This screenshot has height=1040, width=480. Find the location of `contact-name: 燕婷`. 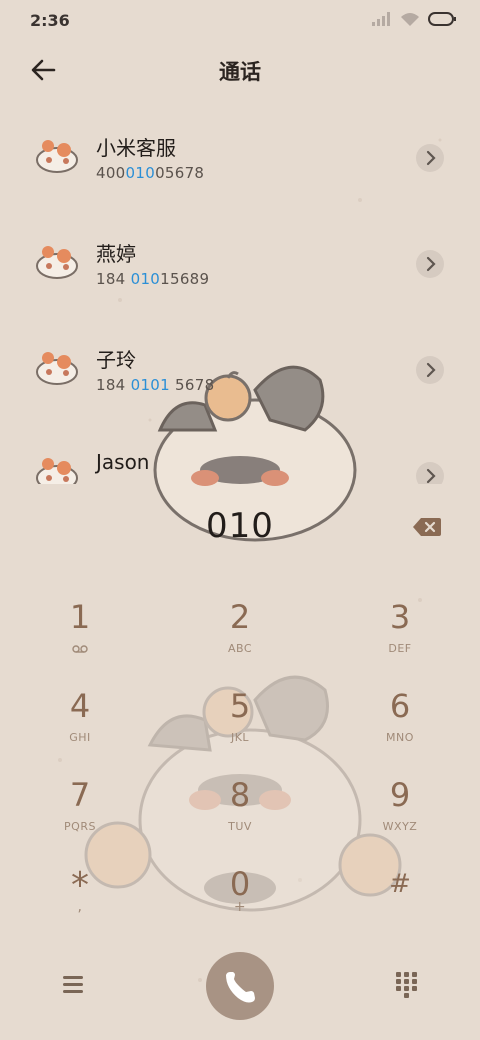

contact-name: 燕婷 is located at coordinates (116, 254).